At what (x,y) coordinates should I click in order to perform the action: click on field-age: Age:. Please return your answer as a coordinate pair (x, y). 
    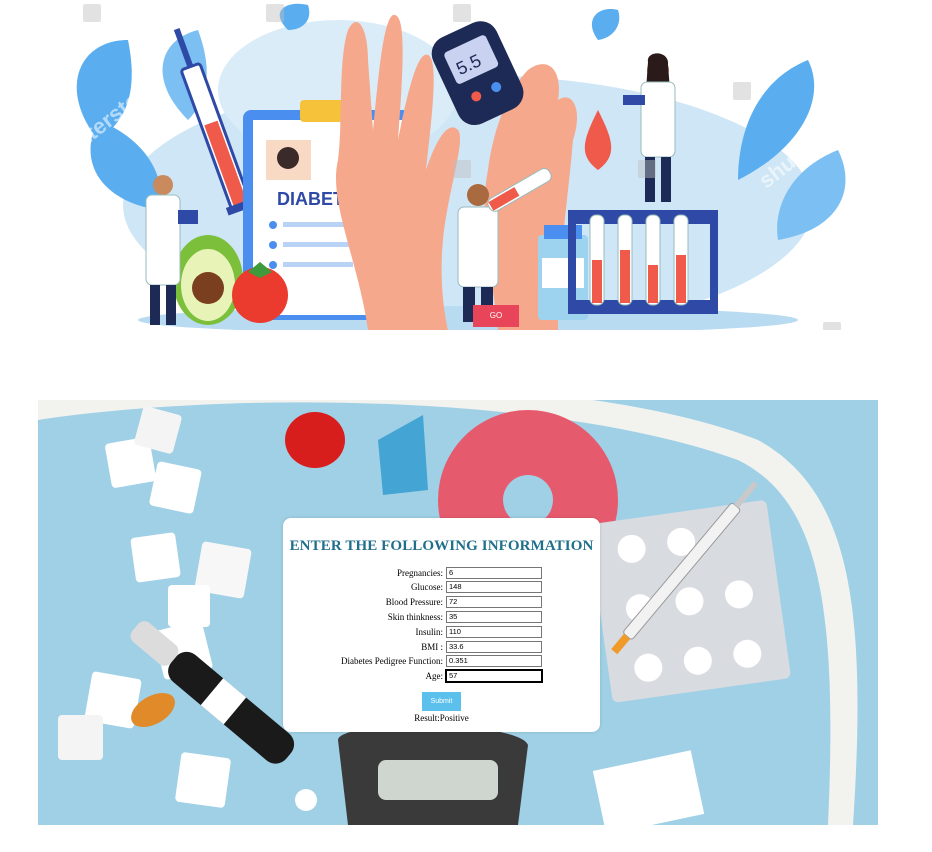
    Looking at the image, I should click on (441, 676).